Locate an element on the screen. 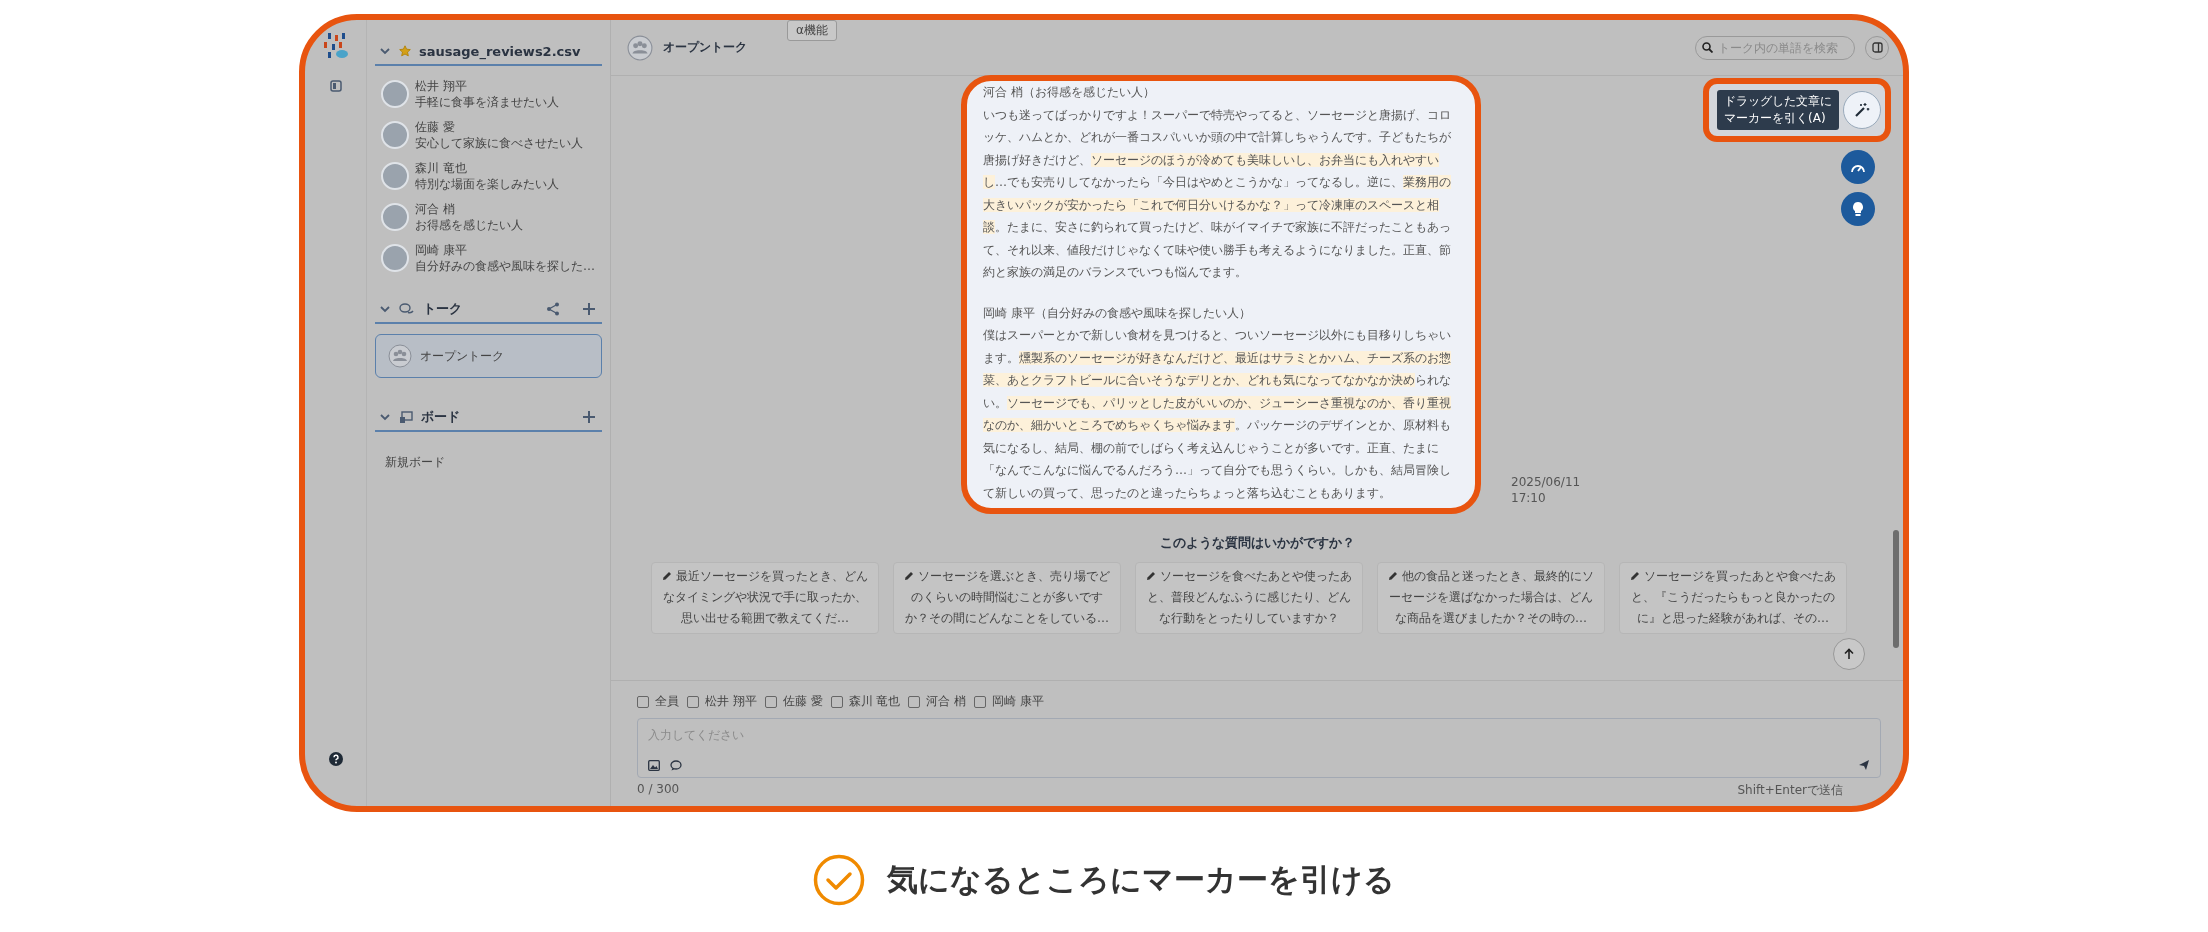 Image resolution: width=2208 pixels, height=932 pixels. alpha-badge: α機能 is located at coordinates (812, 30).